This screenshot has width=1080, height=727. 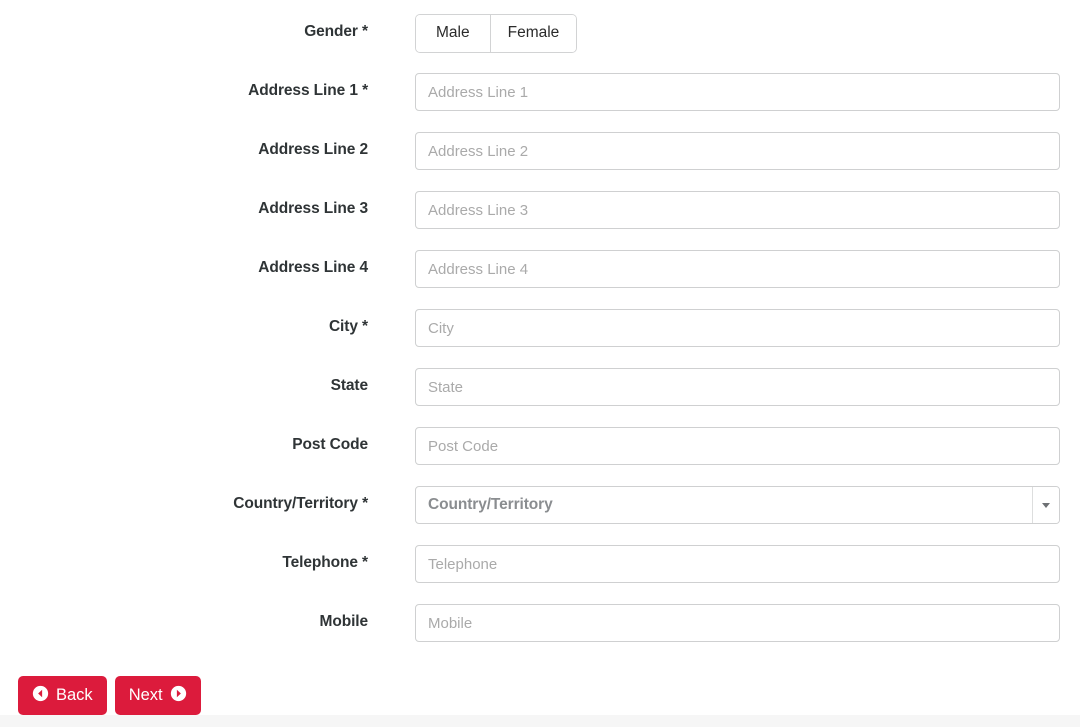 I want to click on address-line-1-field, so click(x=724, y=92).